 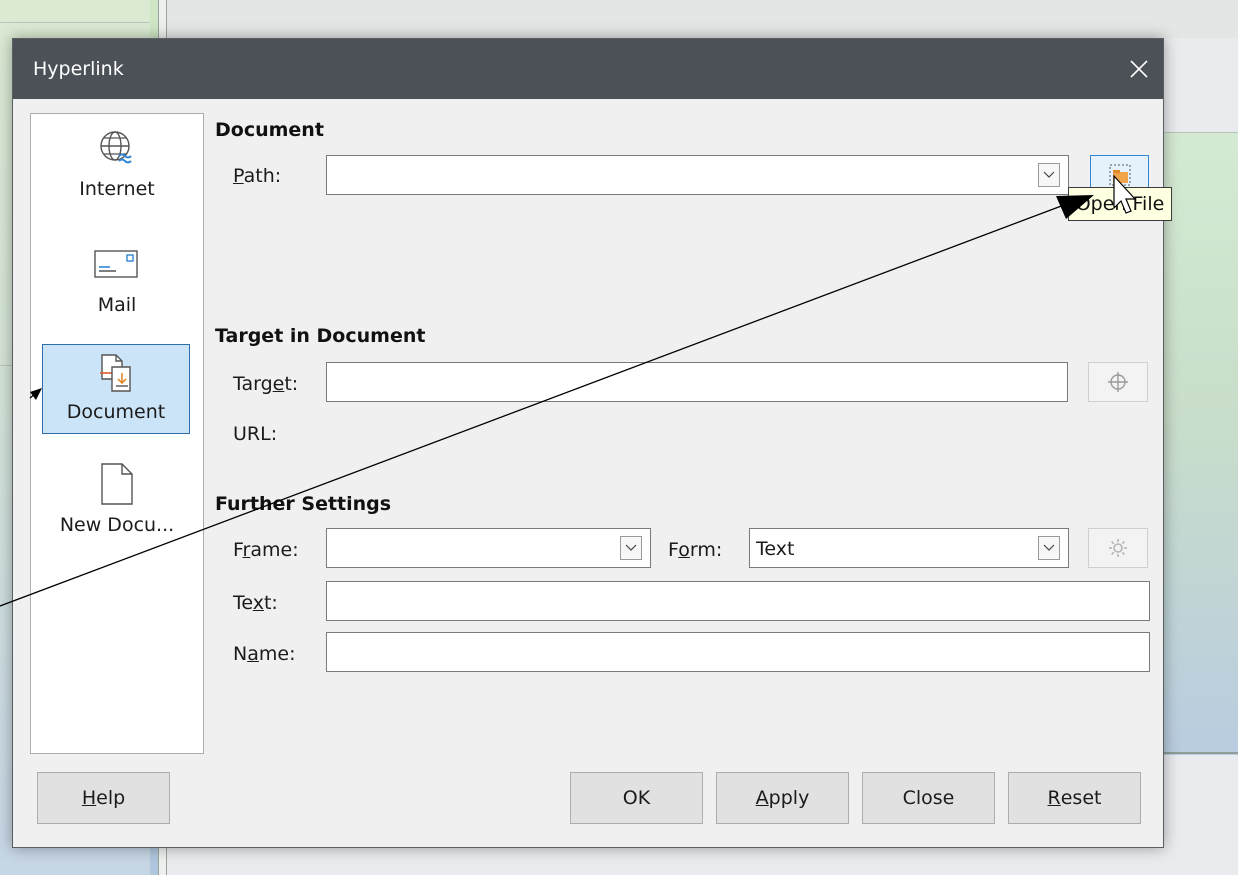 What do you see at coordinates (1125, 194) in the screenshot?
I see `mouse-cursor-icon` at bounding box center [1125, 194].